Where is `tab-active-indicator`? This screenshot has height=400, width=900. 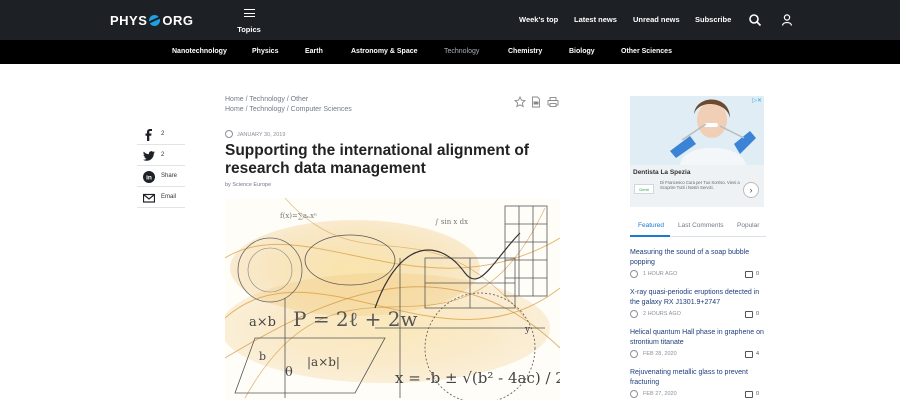 tab-active-indicator is located at coordinates (650, 236).